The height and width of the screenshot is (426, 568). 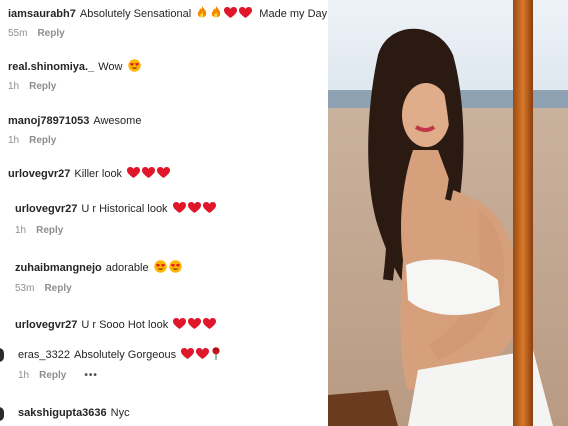 What do you see at coordinates (91, 375) in the screenshot?
I see `more-options-icon: •••` at bounding box center [91, 375].